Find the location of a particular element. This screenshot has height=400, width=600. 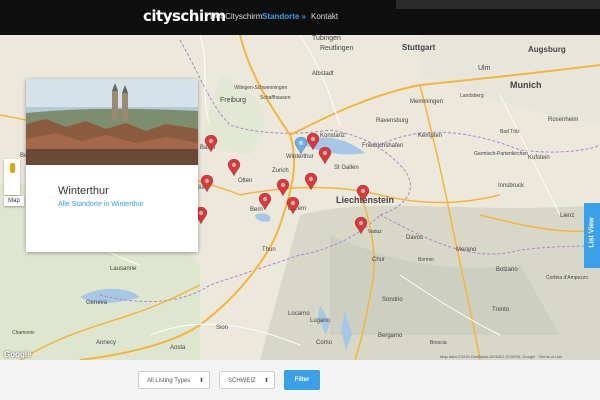

place-label: Zurich is located at coordinates (280, 171).